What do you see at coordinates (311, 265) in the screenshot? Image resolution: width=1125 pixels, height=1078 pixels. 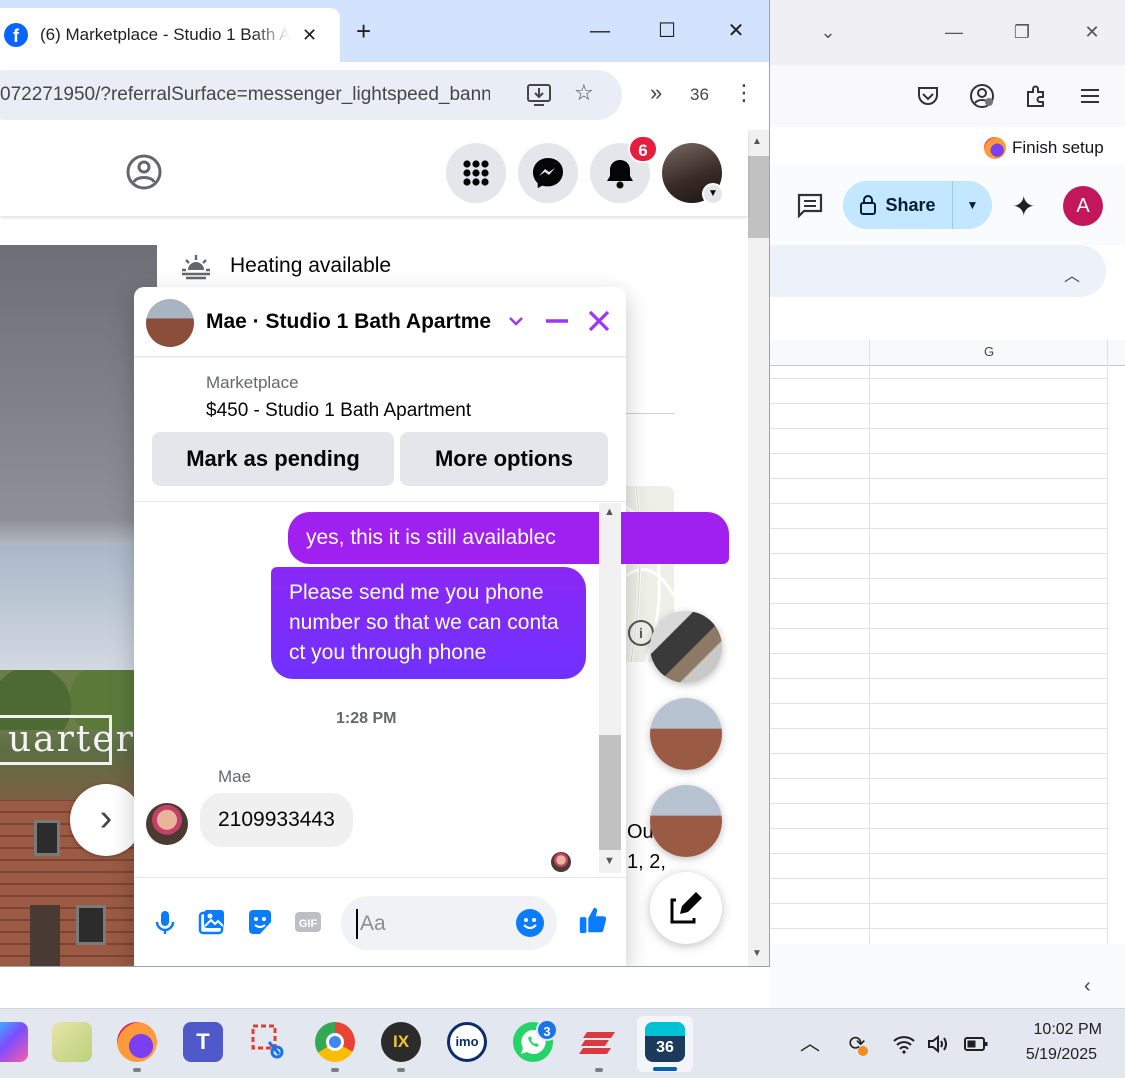 I see `heating-label: Heating available` at bounding box center [311, 265].